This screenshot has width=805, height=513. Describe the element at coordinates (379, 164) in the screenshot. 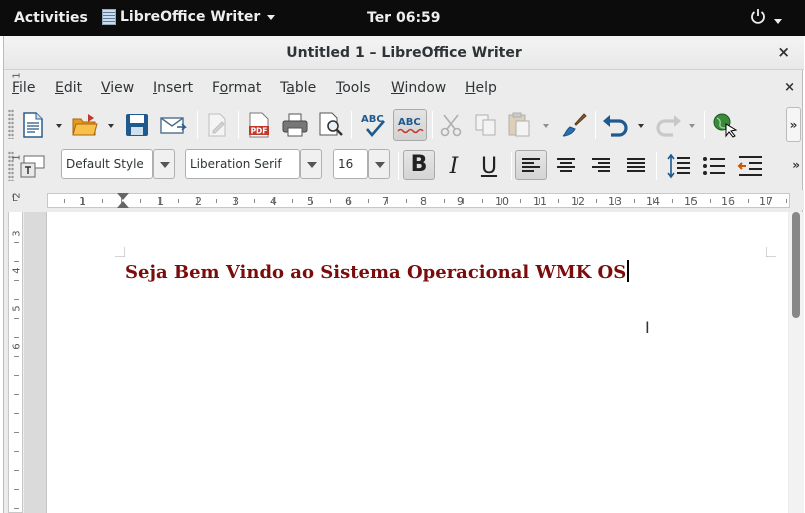

I see `font-size-dropdown-arrow` at that location.